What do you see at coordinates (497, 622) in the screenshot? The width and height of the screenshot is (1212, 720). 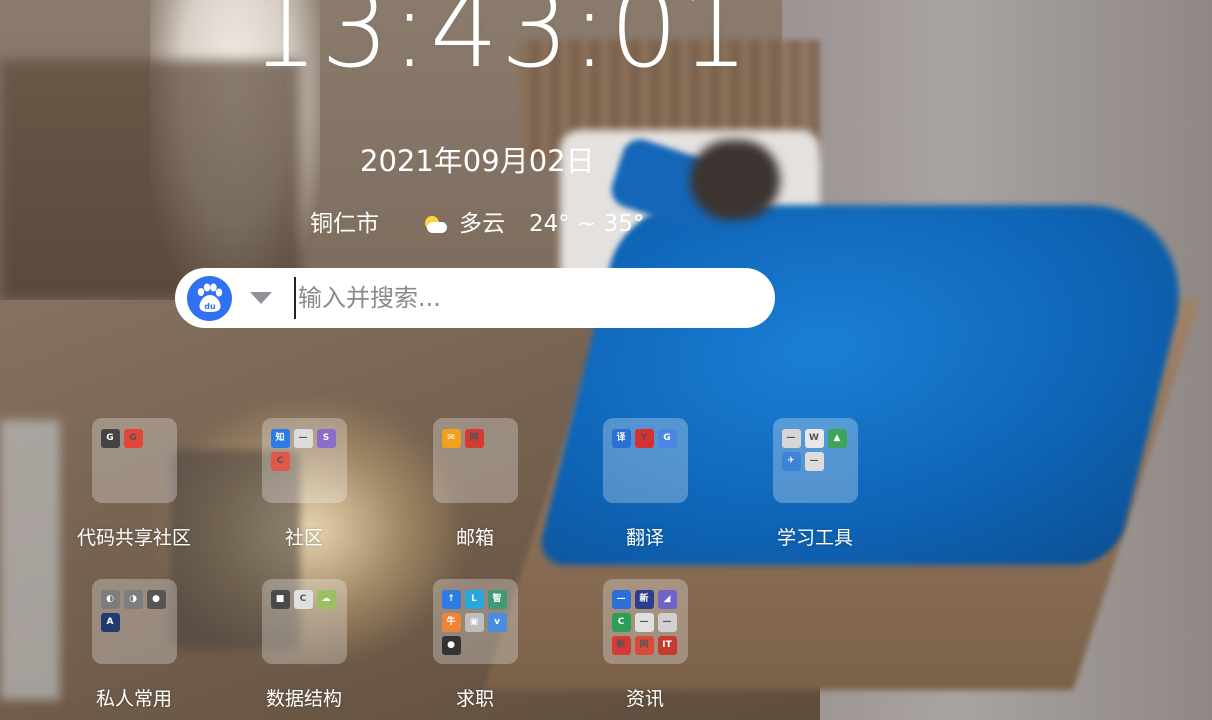 I see `wings-icon: v` at bounding box center [497, 622].